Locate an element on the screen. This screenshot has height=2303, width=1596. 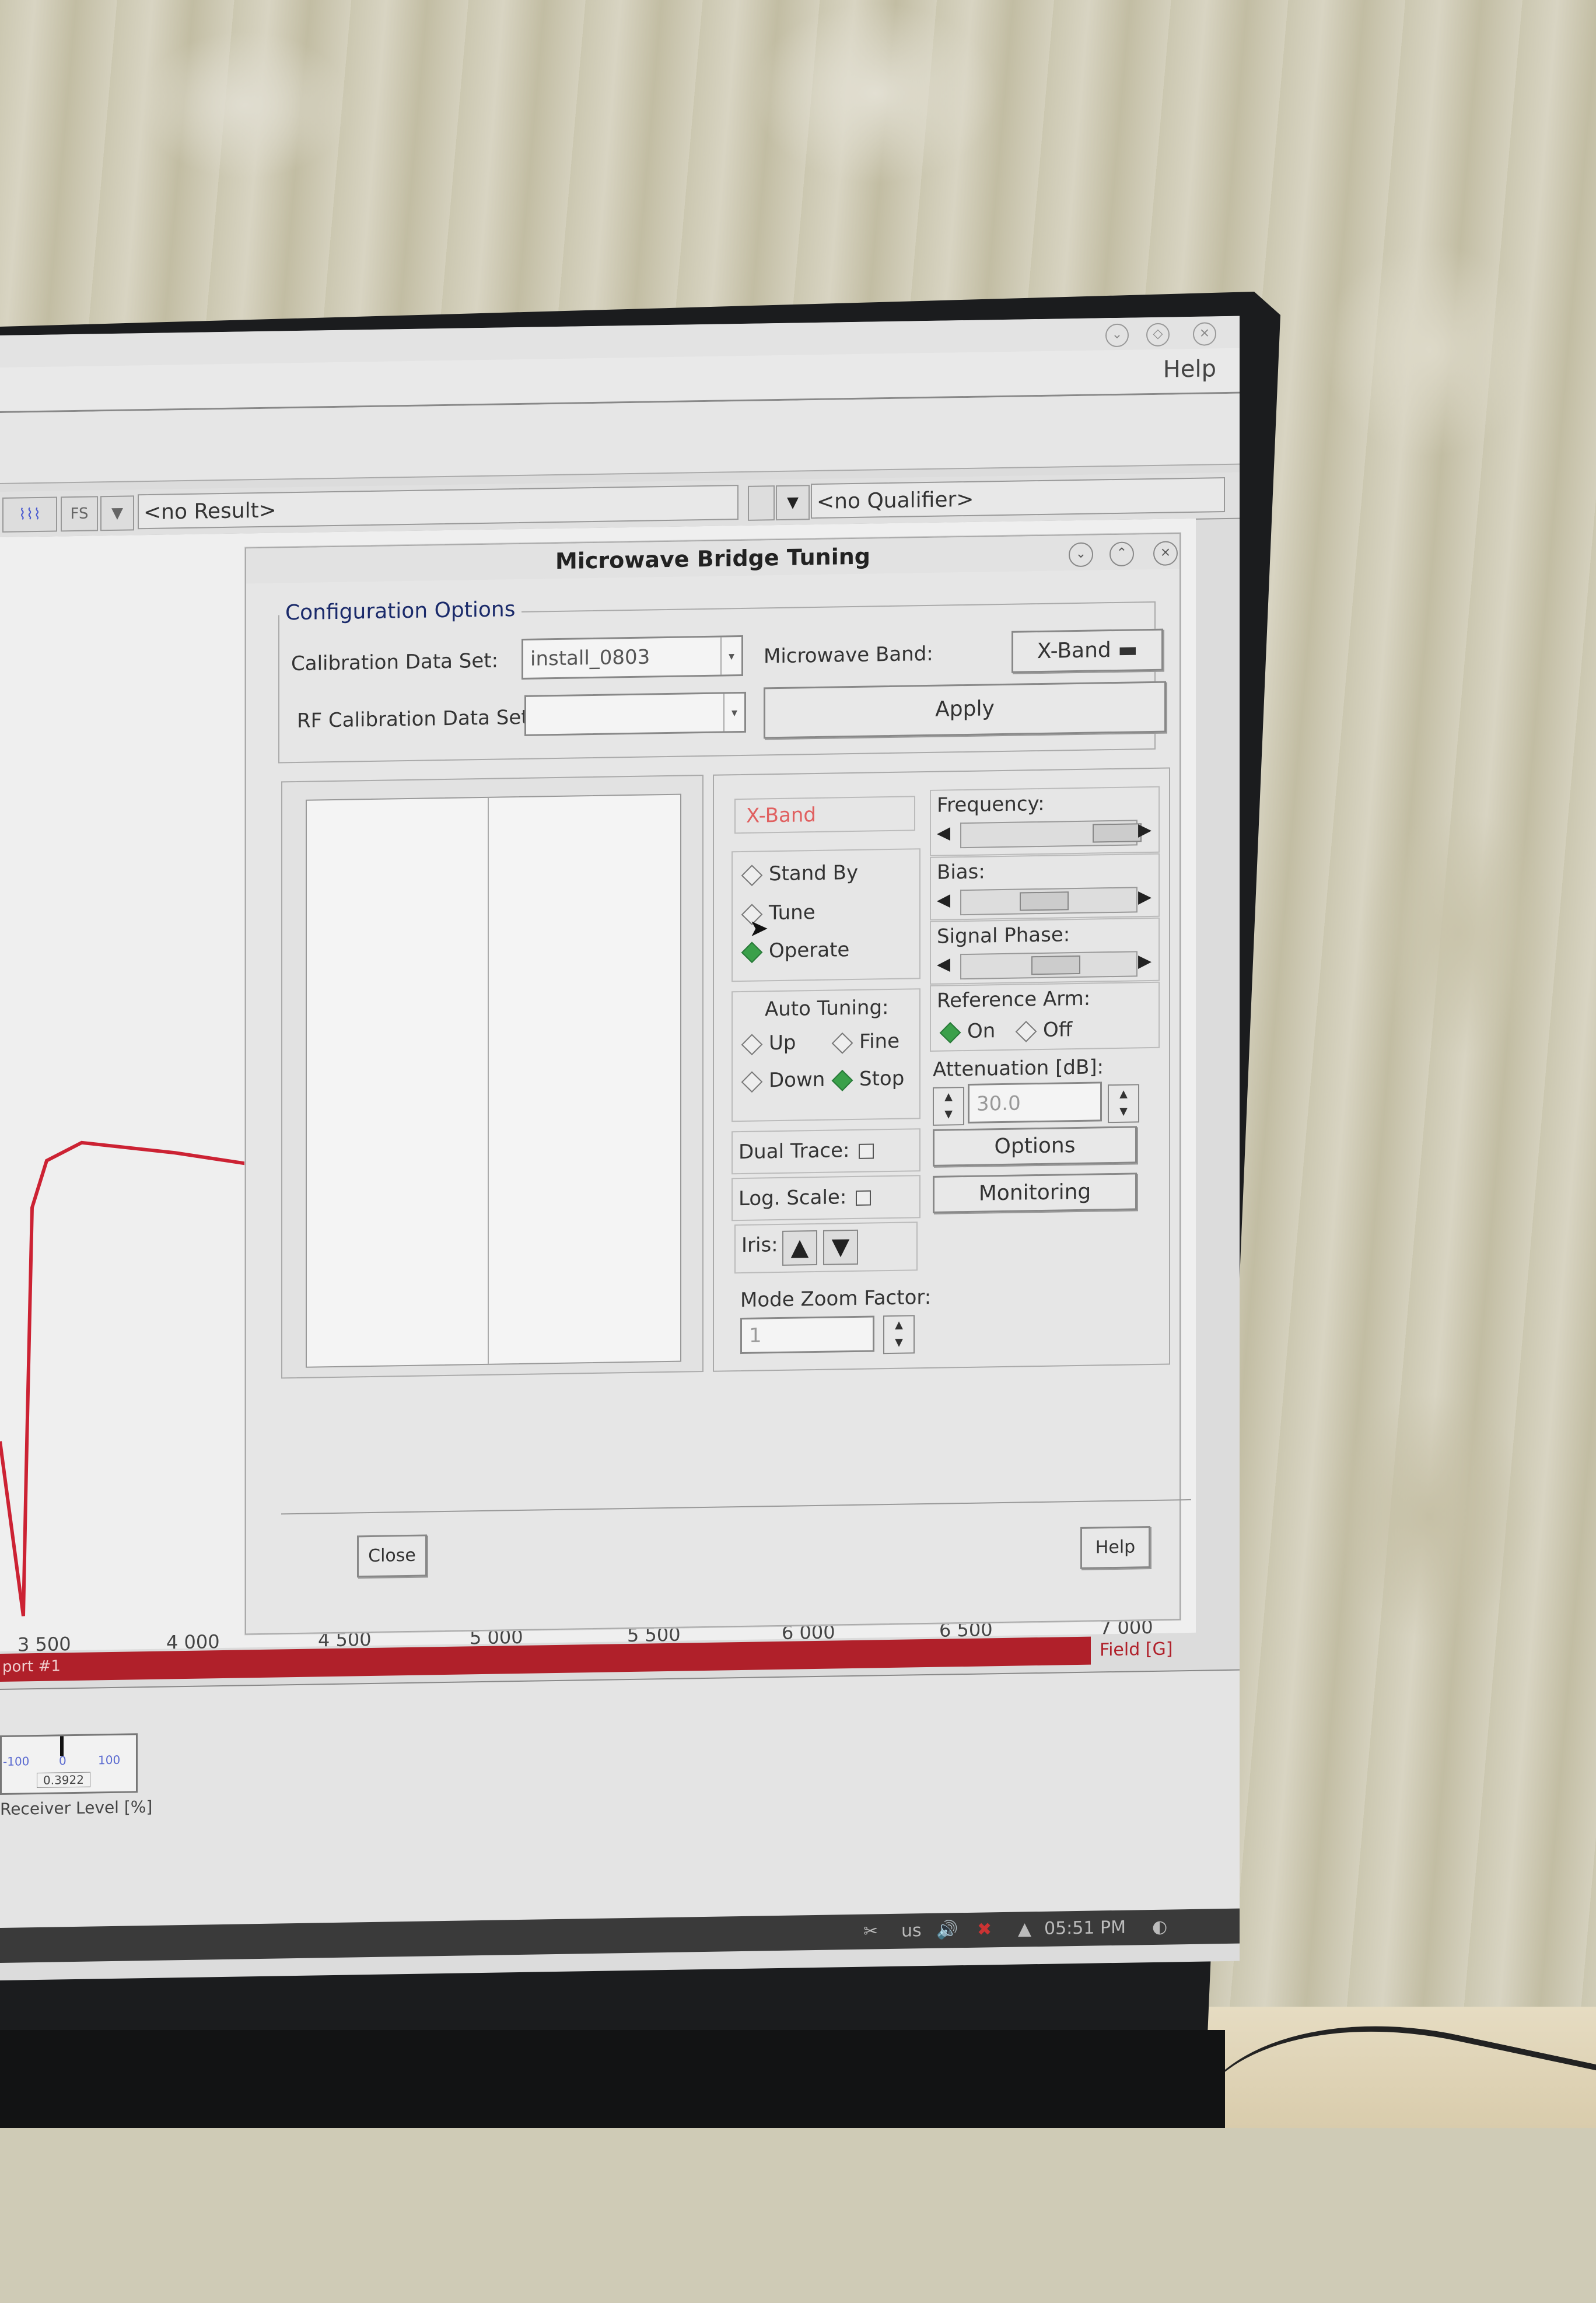
filter-icon: ▼ is located at coordinates (117, 513).